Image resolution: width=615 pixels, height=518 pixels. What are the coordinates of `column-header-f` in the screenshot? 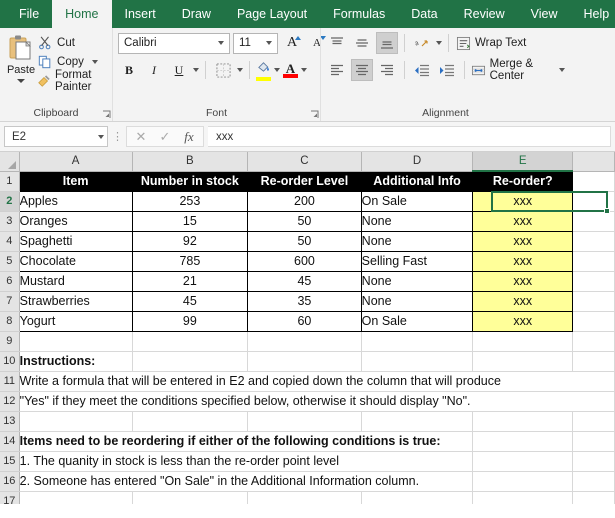 It's located at (593, 162).